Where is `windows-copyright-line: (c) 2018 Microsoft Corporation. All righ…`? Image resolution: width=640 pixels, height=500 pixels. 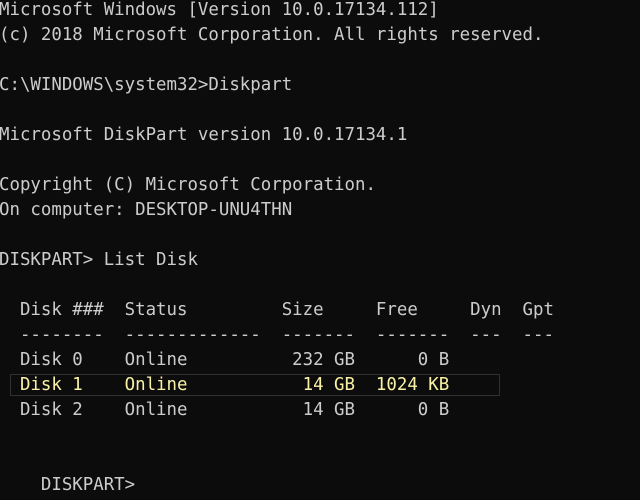 windows-copyright-line: (c) 2018 Microsoft Corporation. All righ… is located at coordinates (272, 35).